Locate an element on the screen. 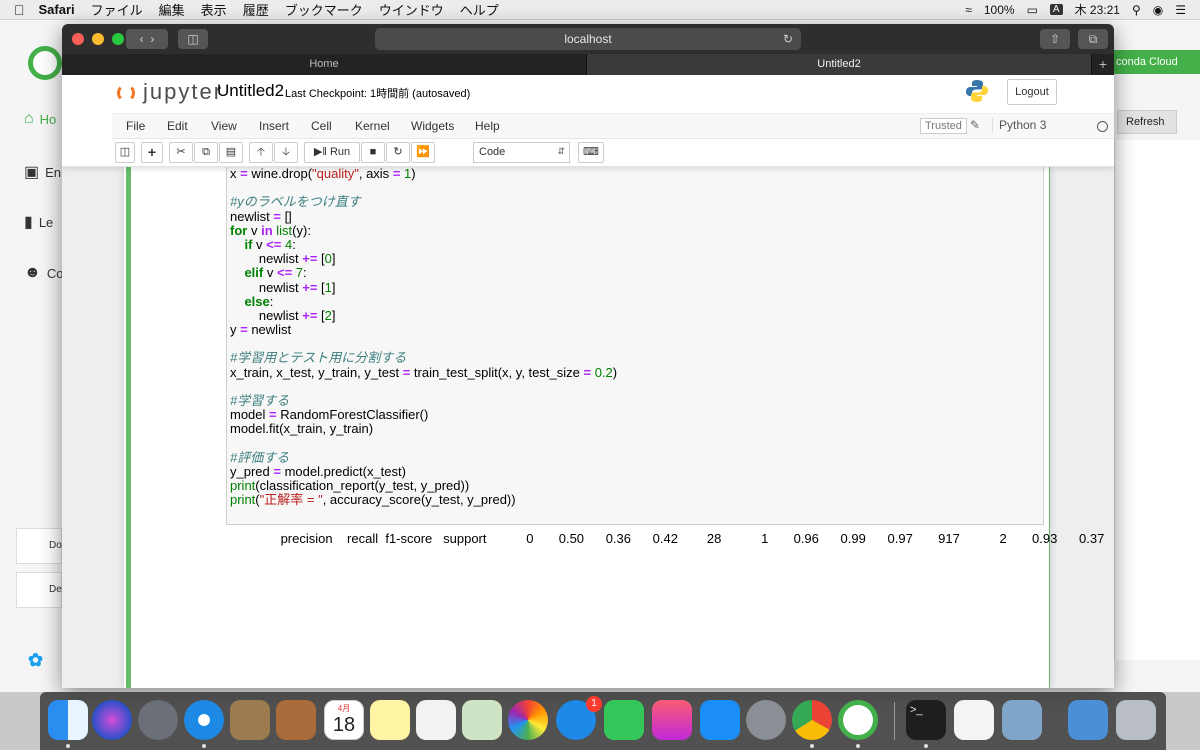  siri-icon: ◉ is located at coordinates (1158, 10).